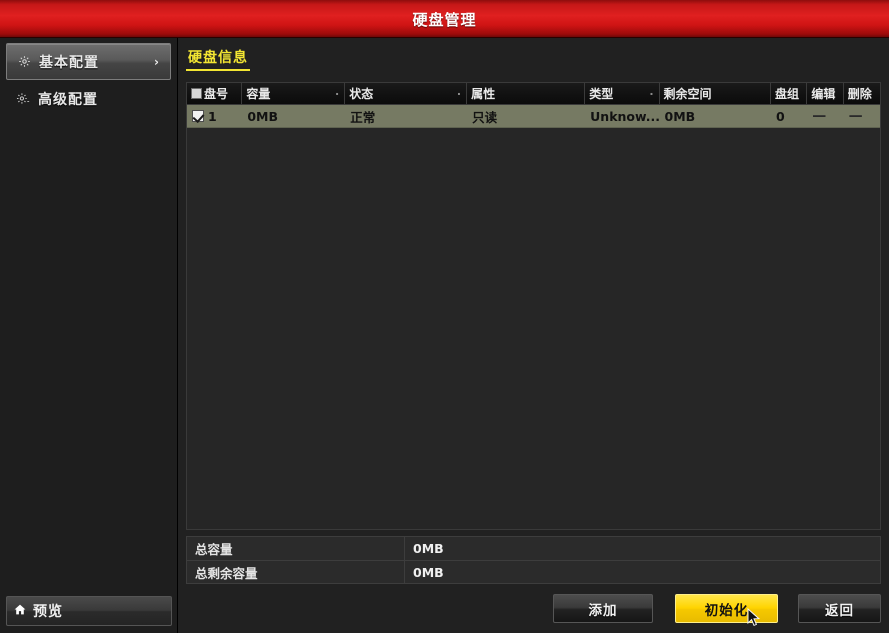 The height and width of the screenshot is (633, 889). Describe the element at coordinates (819, 116) in the screenshot. I see `edit-icon: —` at that location.